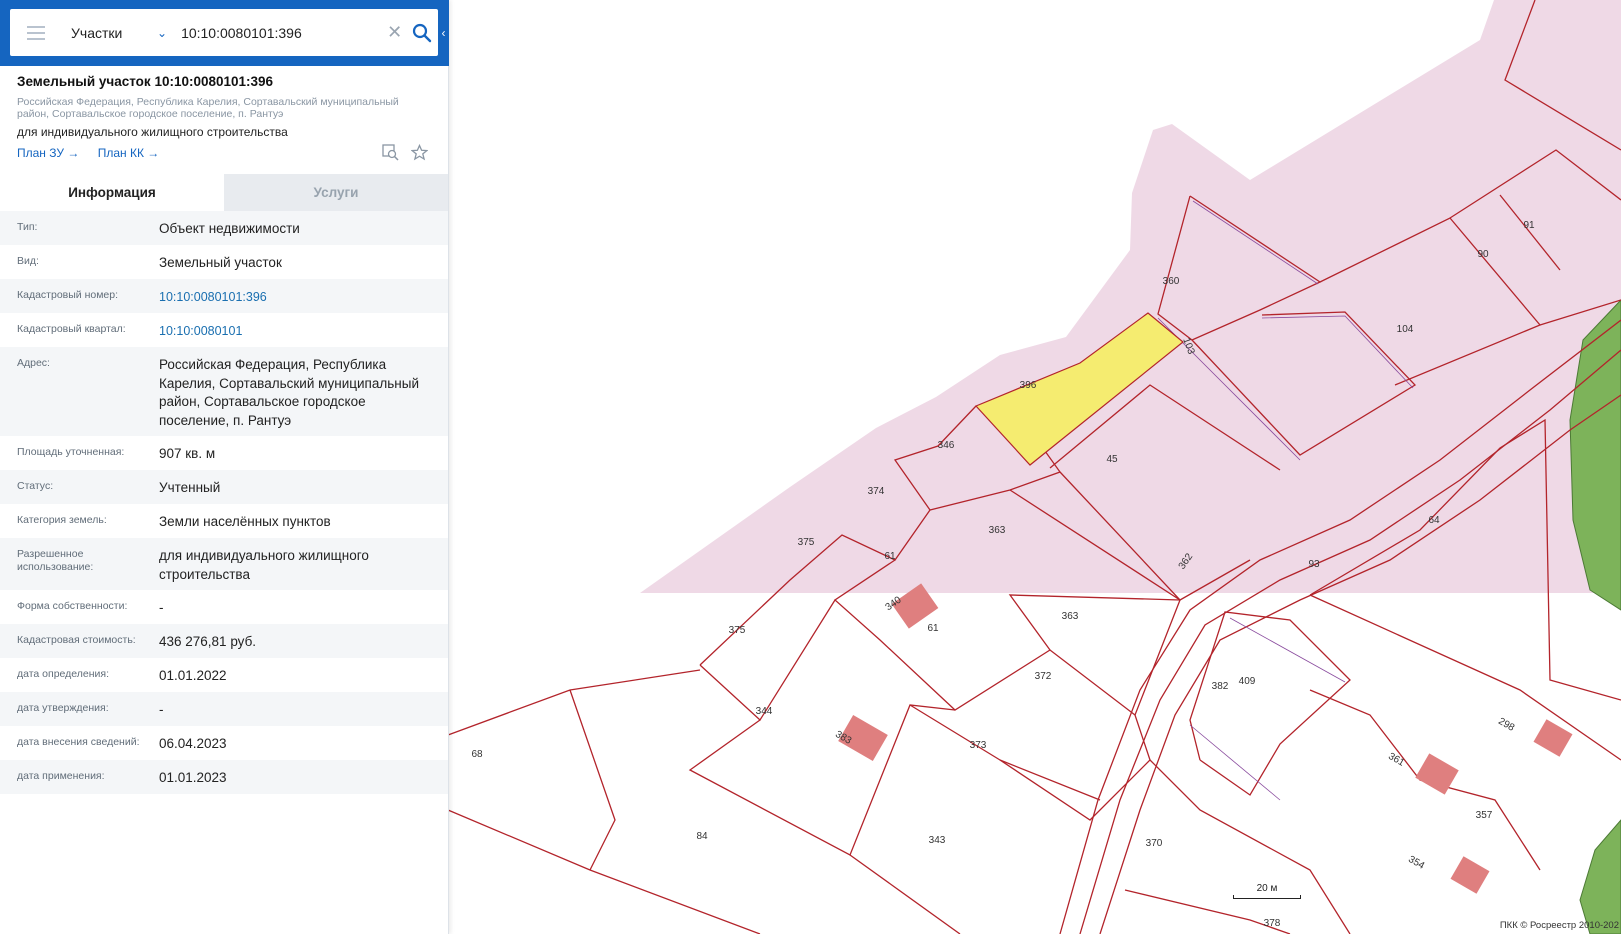 The width and height of the screenshot is (1621, 934). I want to click on close-icon: ✕, so click(394, 32).